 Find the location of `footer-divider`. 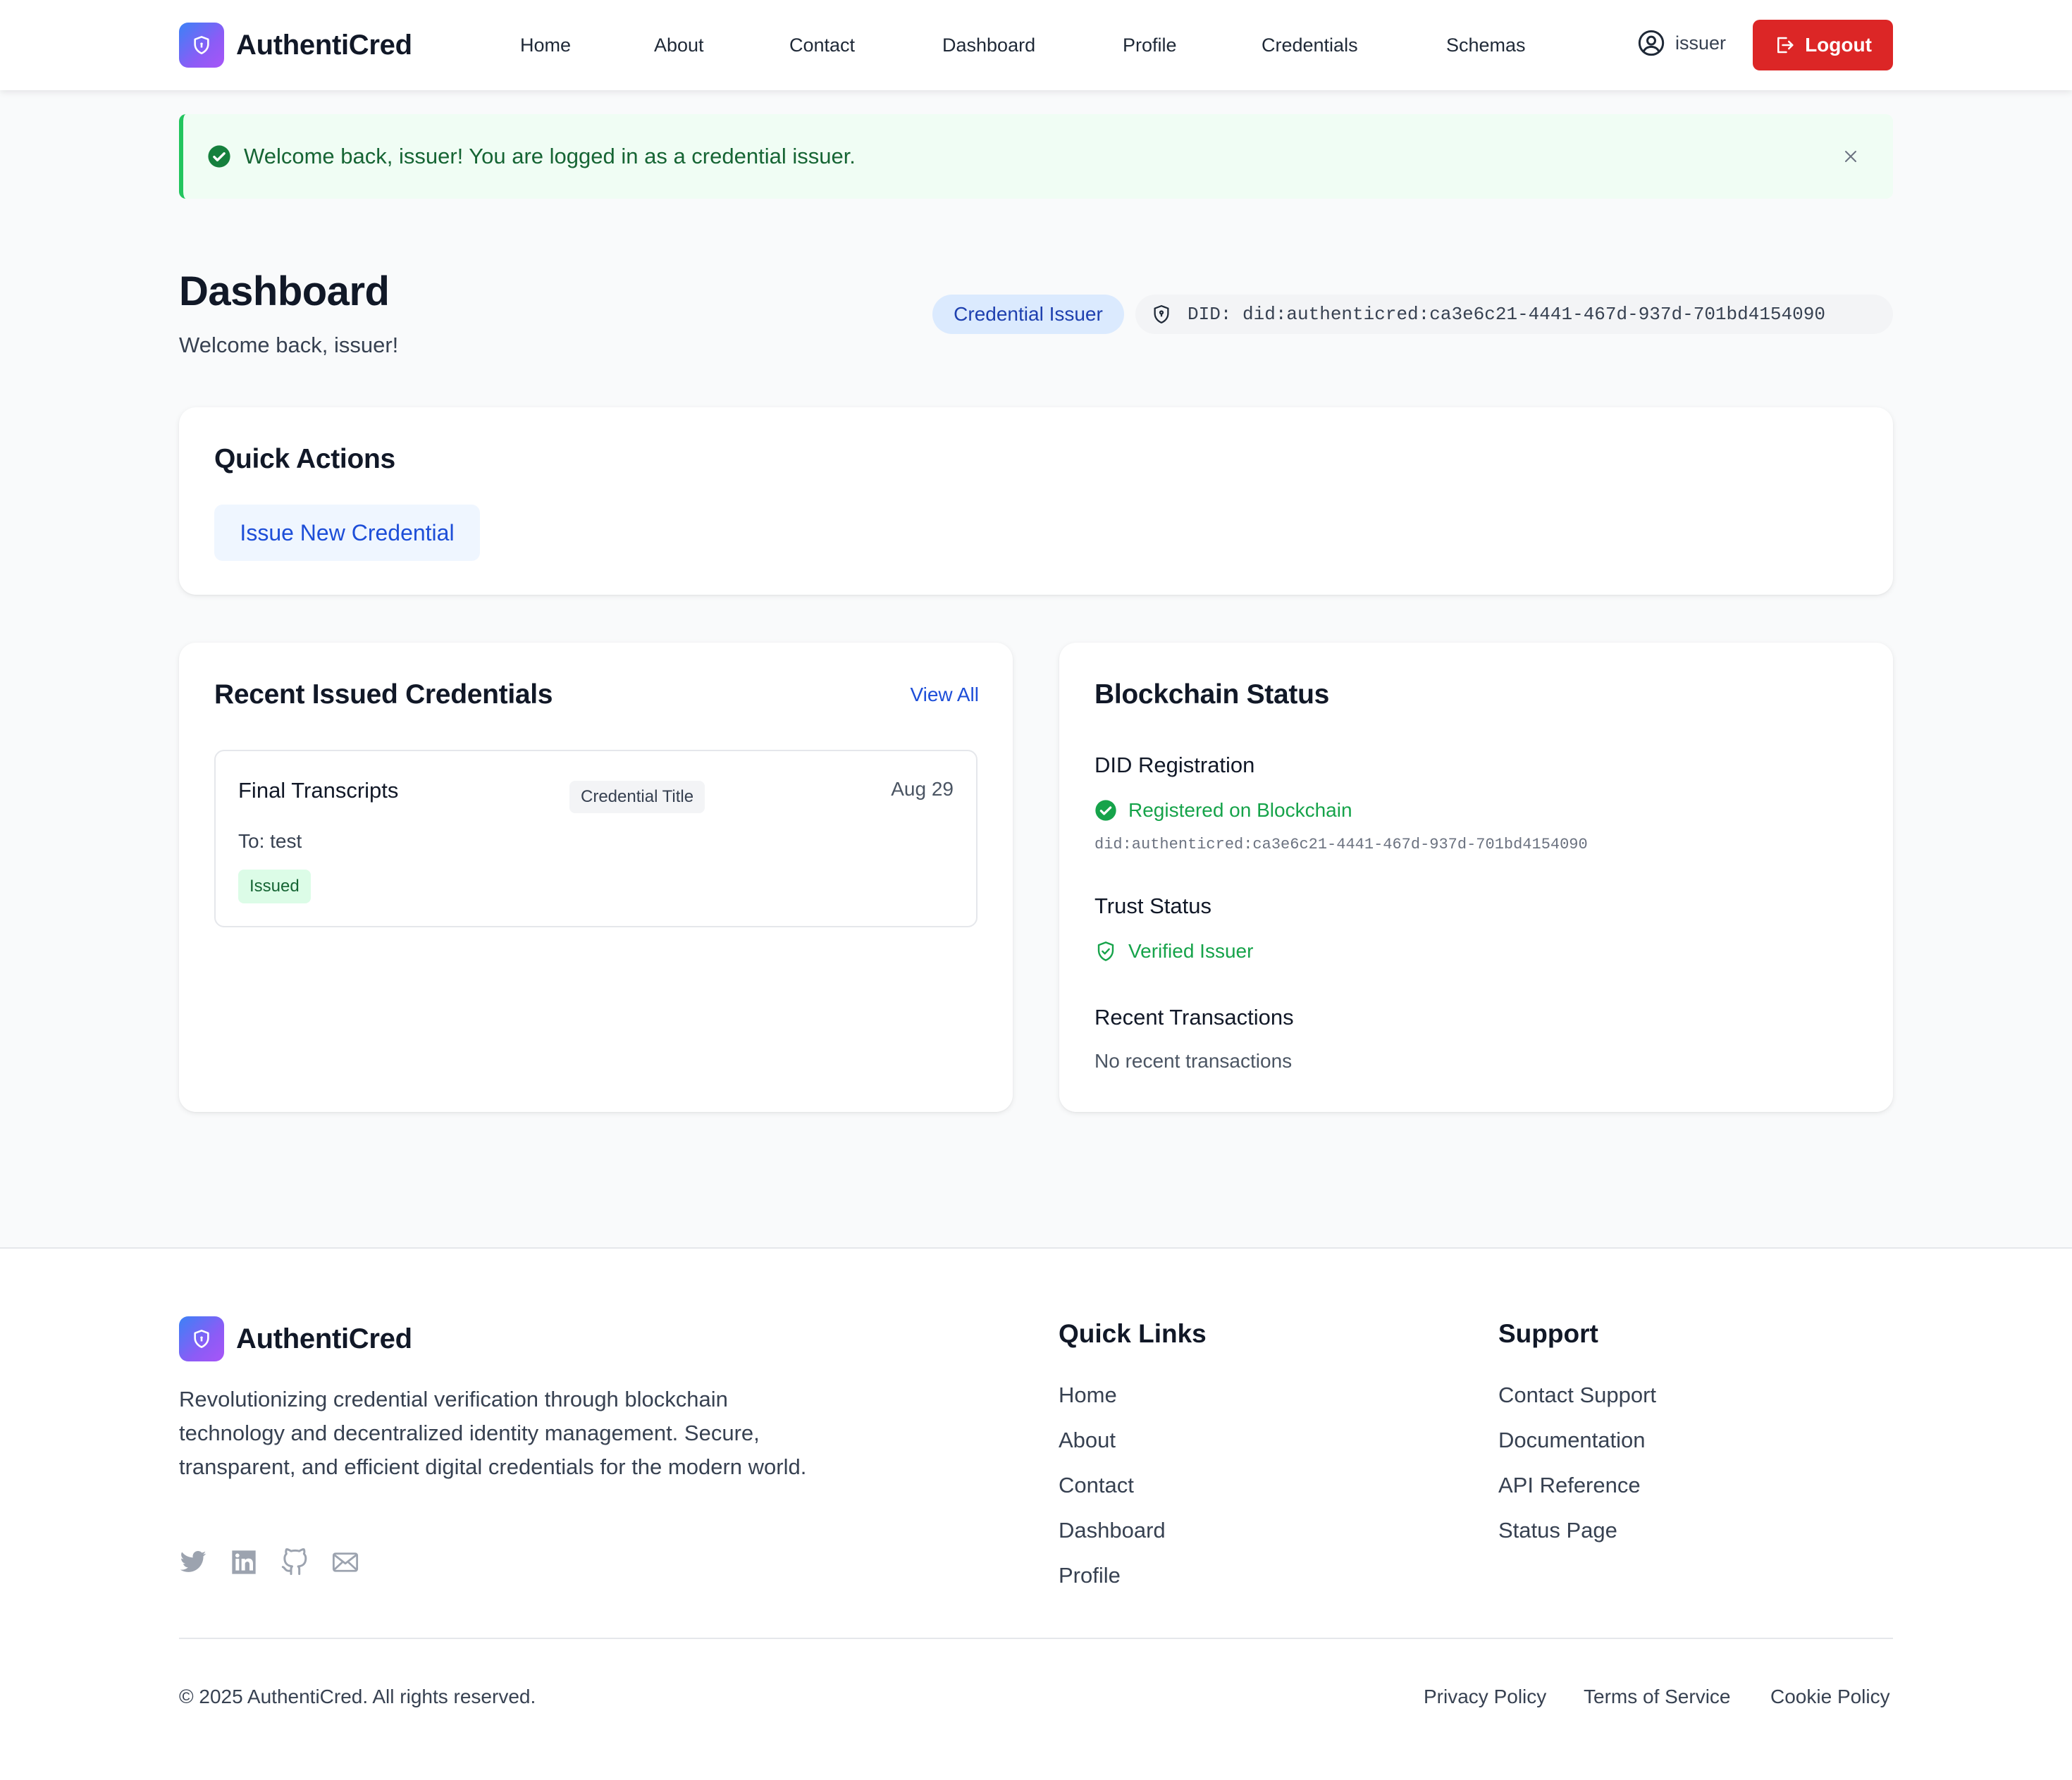

footer-divider is located at coordinates (1036, 1638).